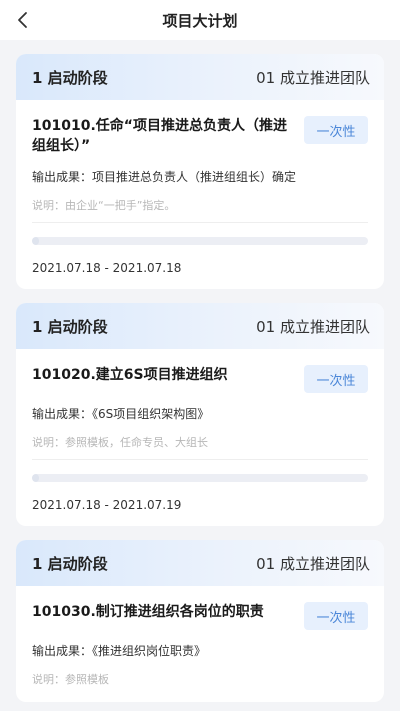  I want to click on top-bar: 项目大计划, so click(200, 20).